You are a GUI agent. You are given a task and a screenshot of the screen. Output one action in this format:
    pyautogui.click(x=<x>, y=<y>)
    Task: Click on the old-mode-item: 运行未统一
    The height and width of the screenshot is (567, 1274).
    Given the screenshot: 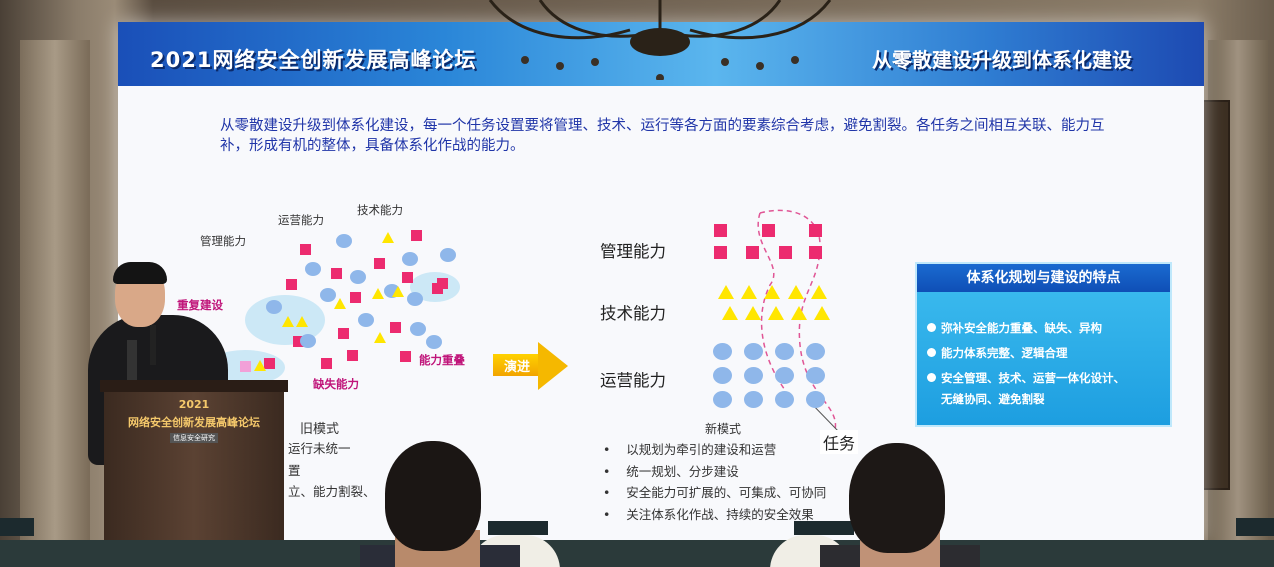 What is the action you would take?
    pyautogui.click(x=319, y=448)
    